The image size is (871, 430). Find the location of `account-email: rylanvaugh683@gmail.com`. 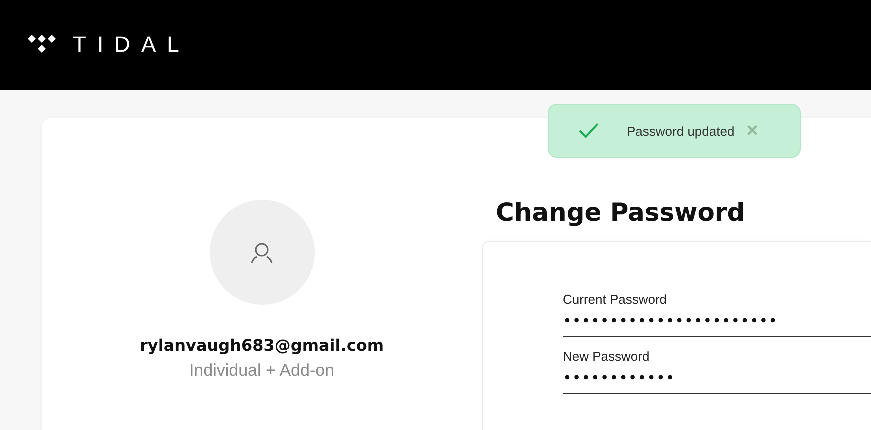

account-email: rylanvaugh683@gmail.com is located at coordinates (262, 345).